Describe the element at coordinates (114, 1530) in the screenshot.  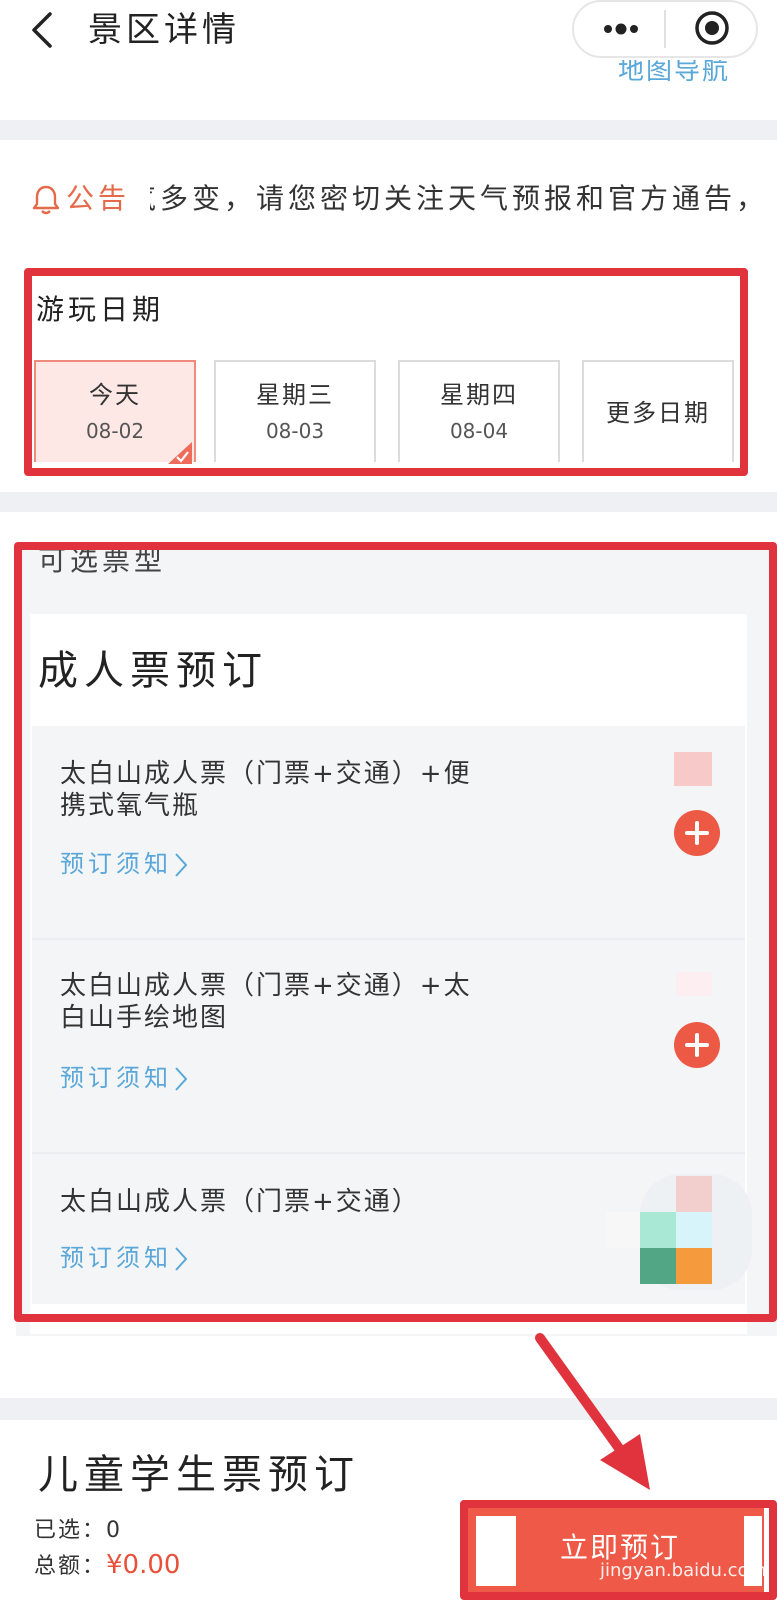
I see `selected-count-value: 0` at that location.